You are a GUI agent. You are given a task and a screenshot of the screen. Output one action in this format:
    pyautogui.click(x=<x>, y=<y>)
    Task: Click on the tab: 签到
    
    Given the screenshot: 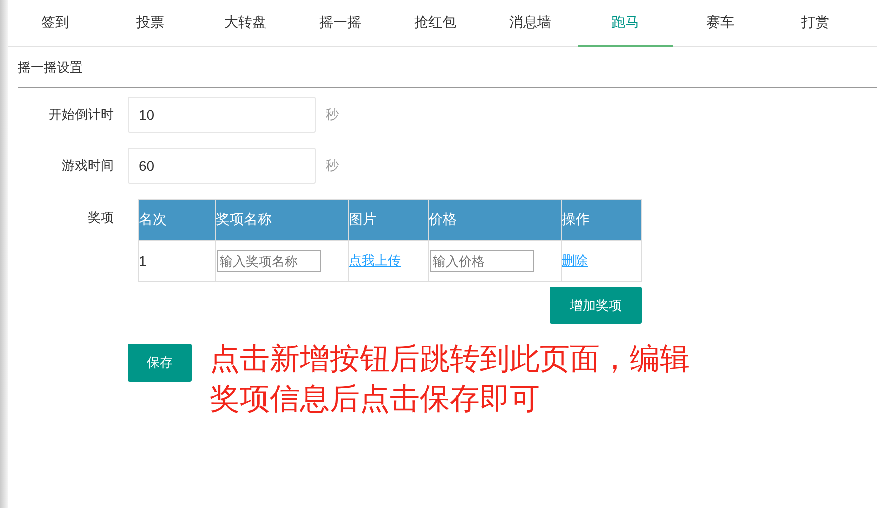 What is the action you would take?
    pyautogui.click(x=55, y=23)
    